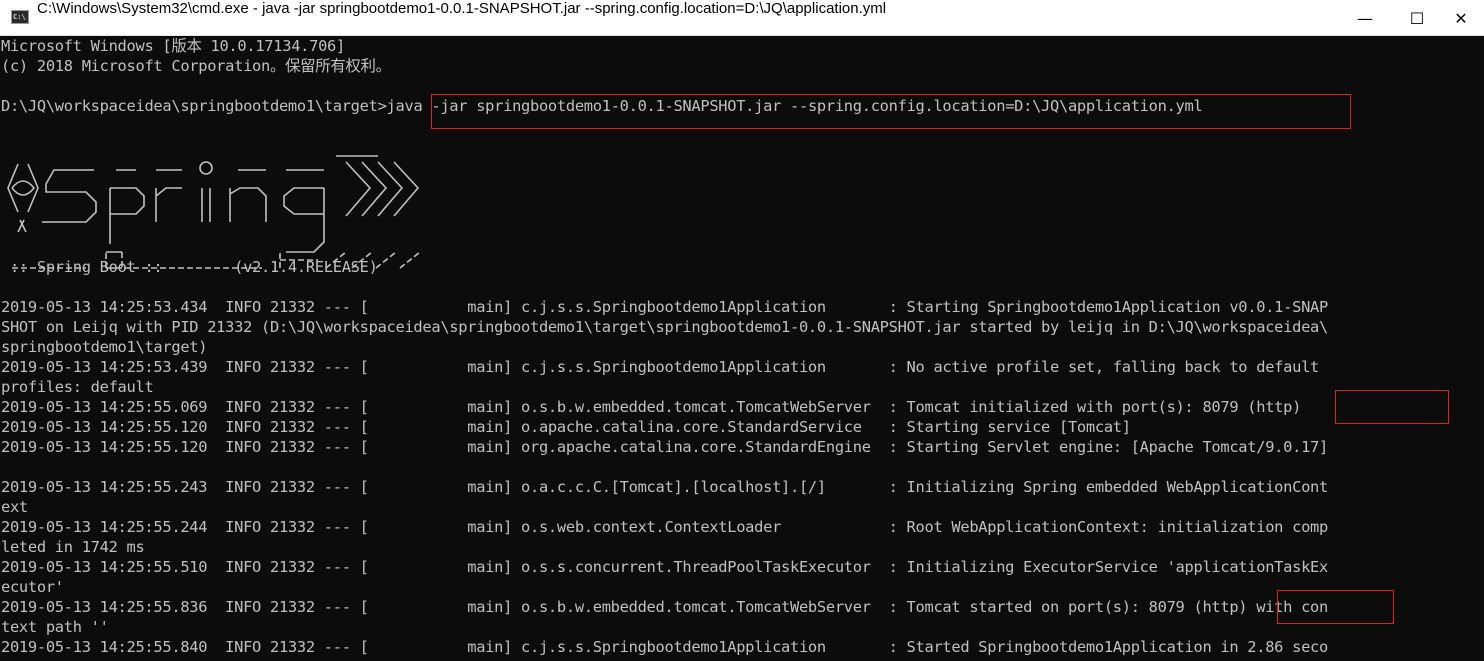 The height and width of the screenshot is (661, 1484). What do you see at coordinates (77, 387) in the screenshot?
I see `log-line: profiles: default` at bounding box center [77, 387].